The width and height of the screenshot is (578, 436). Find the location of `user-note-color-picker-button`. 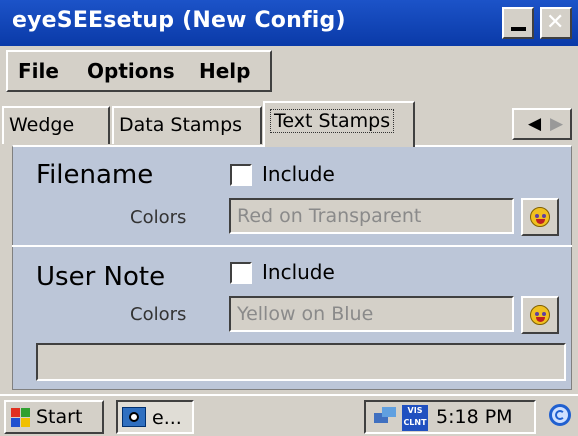

user-note-color-picker-button is located at coordinates (540, 315).